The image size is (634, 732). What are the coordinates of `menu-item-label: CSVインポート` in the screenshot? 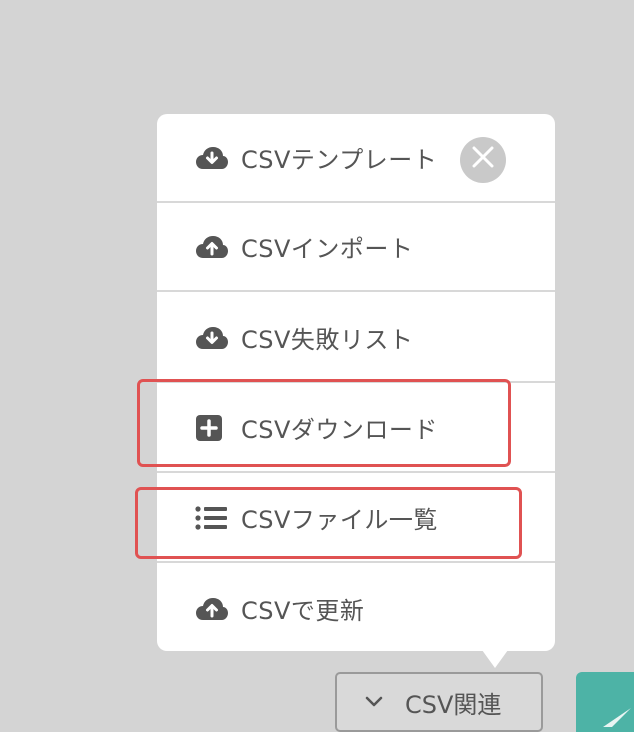 It's located at (327, 249).